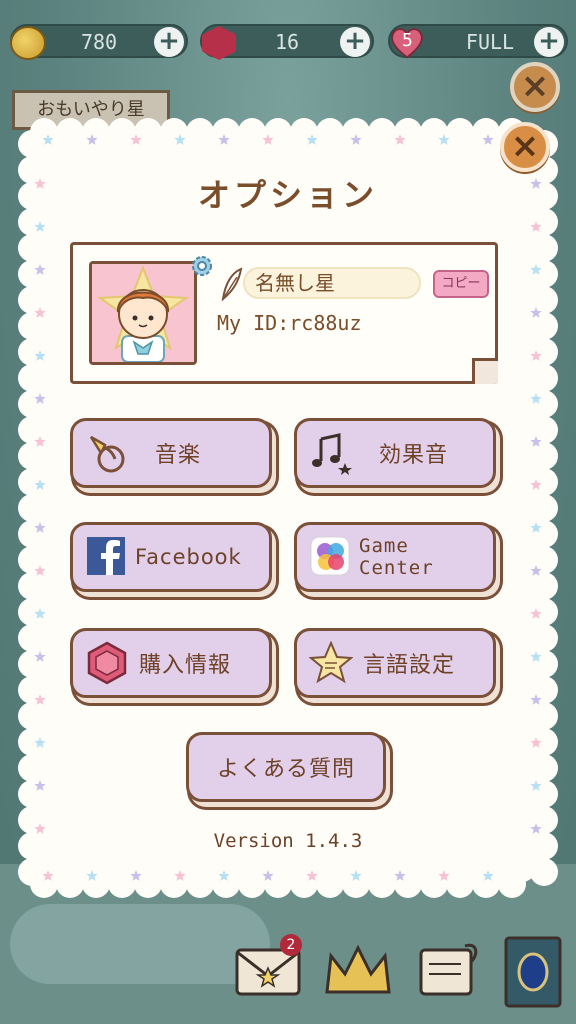 The width and height of the screenshot is (576, 1024). What do you see at coordinates (287, 195) in the screenshot?
I see `dialog-title: オプション` at bounding box center [287, 195].